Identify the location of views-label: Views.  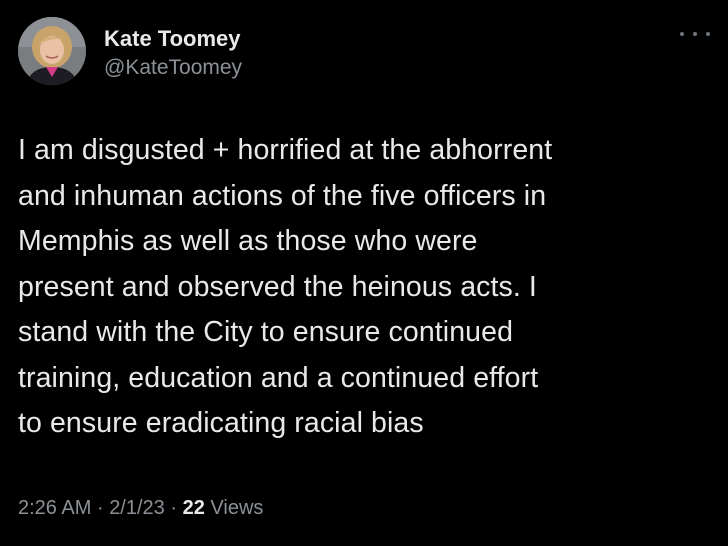
(237, 508).